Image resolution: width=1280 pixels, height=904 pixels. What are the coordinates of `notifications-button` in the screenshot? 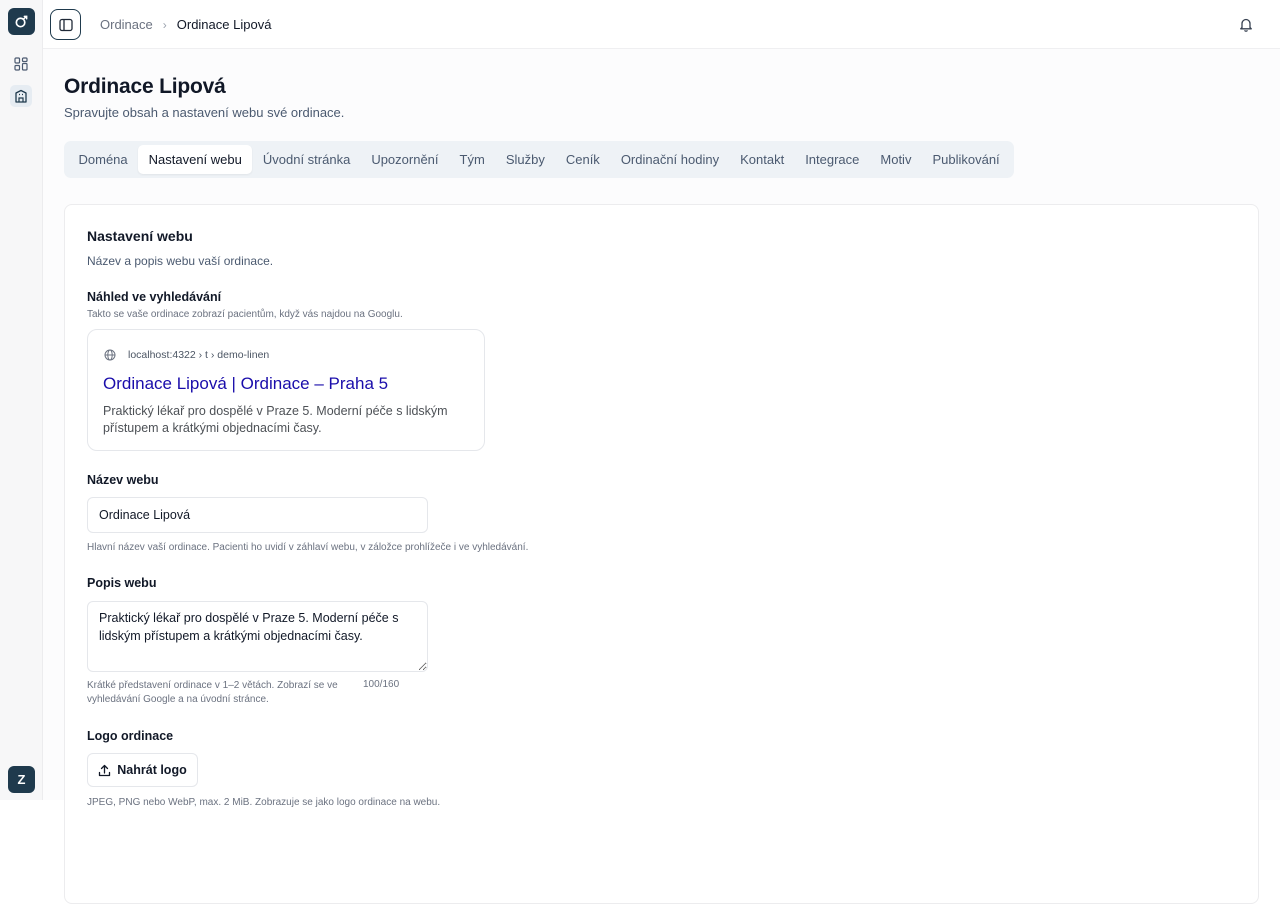 It's located at (1246, 24).